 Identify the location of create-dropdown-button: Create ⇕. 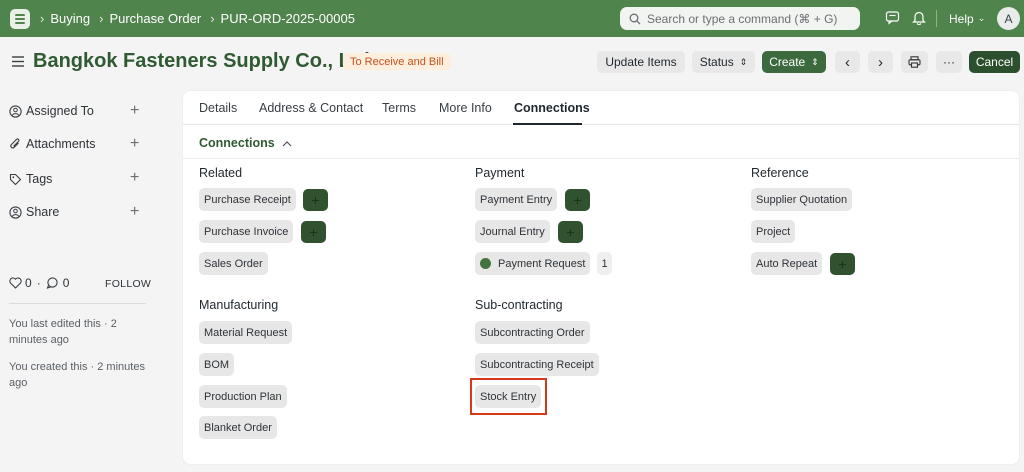
(794, 62).